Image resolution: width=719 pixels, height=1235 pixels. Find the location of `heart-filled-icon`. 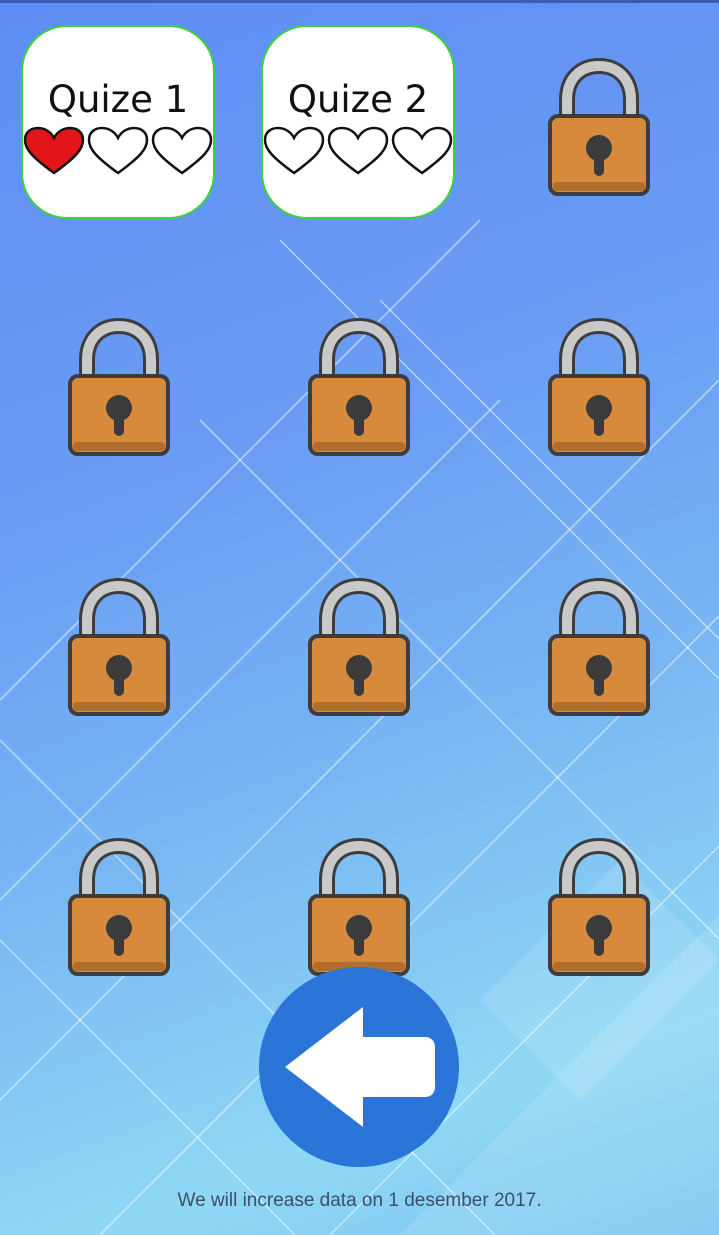

heart-filled-icon is located at coordinates (54, 150).